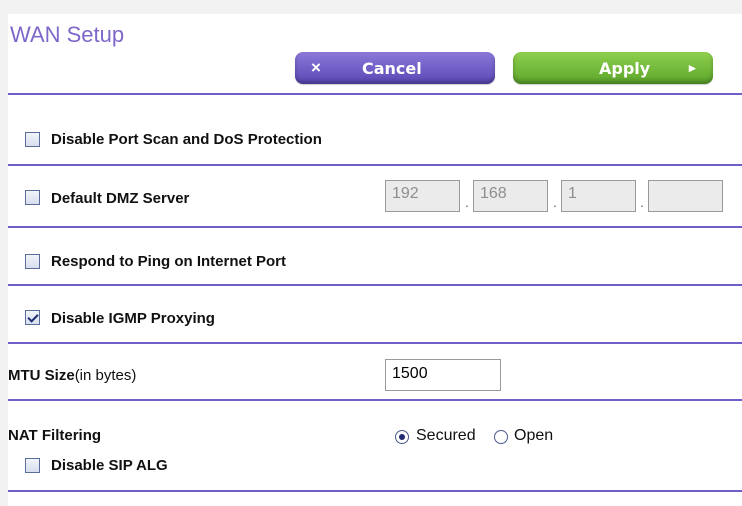  Describe the element at coordinates (371, 7) in the screenshot. I see `page-top-frame` at that location.